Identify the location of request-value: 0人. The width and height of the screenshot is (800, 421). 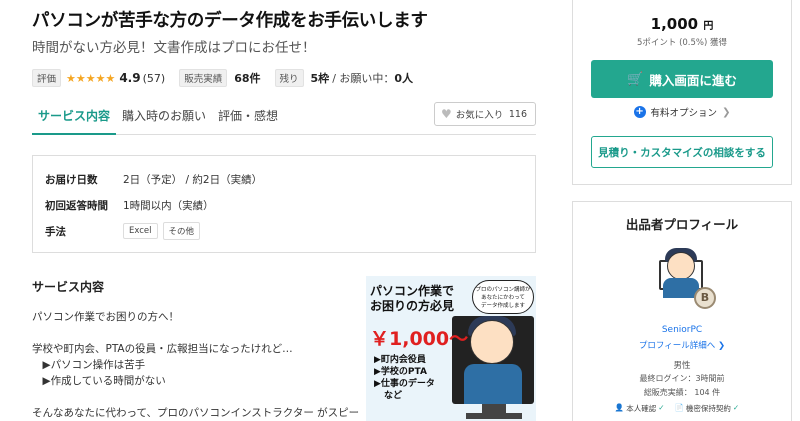
(404, 78).